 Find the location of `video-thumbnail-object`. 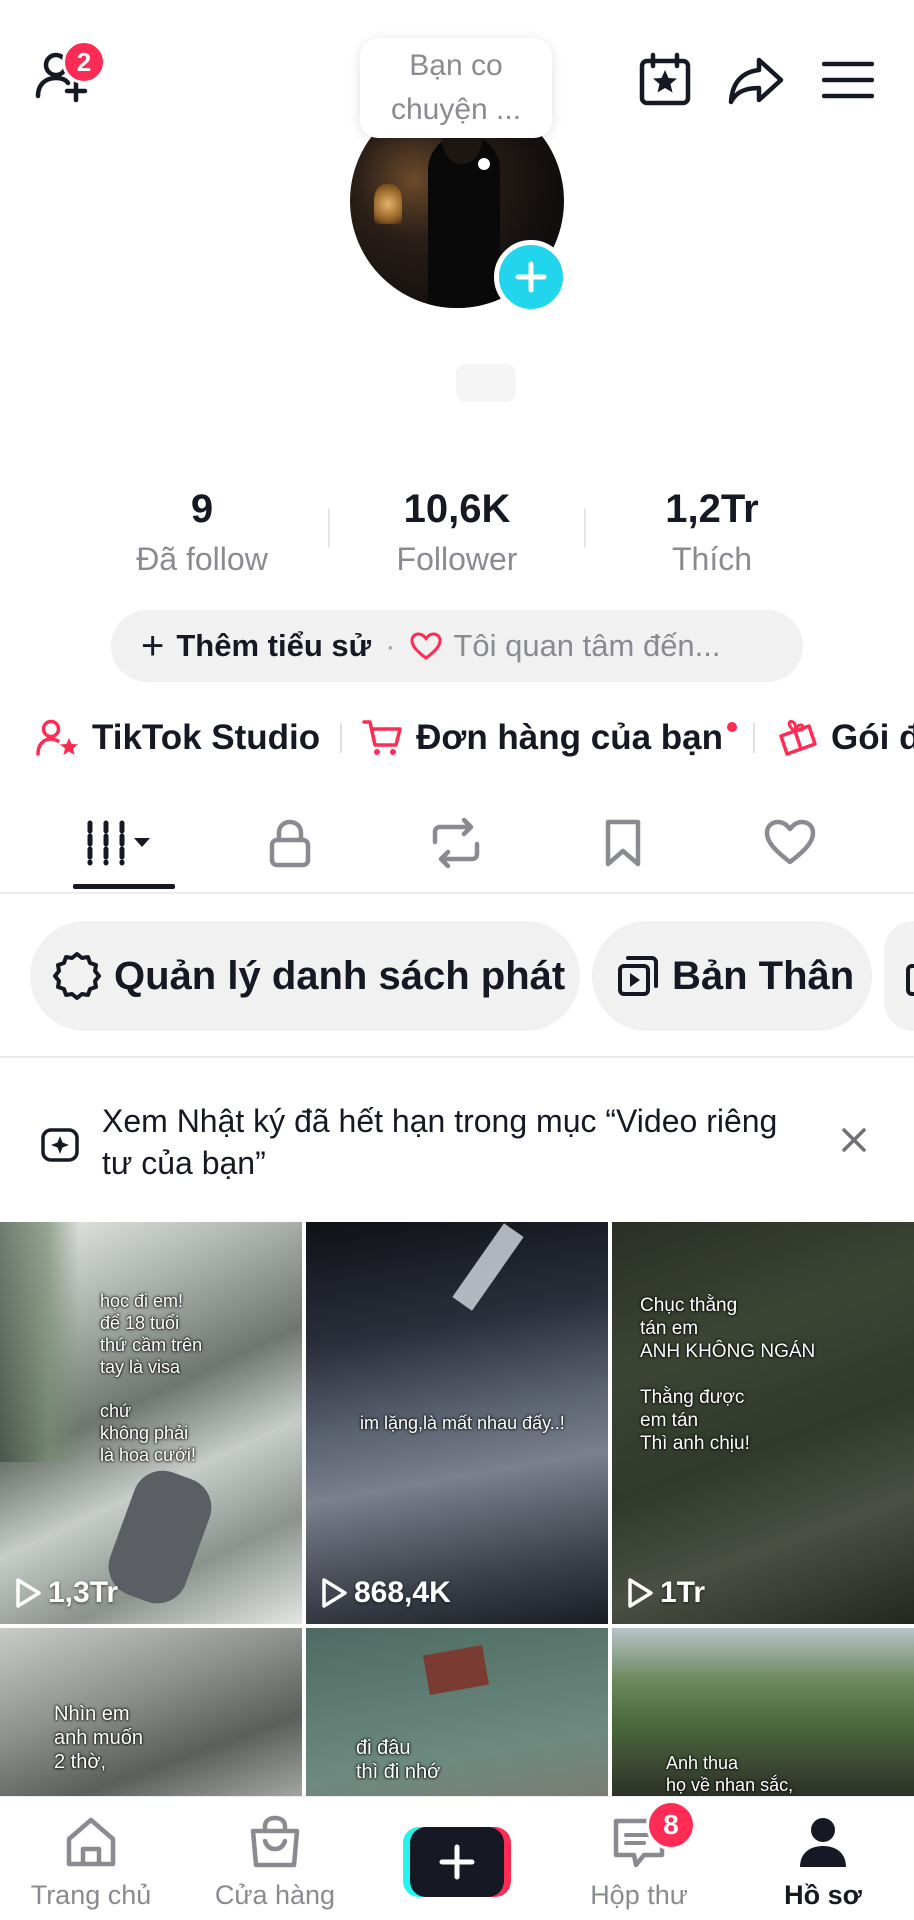

video-thumbnail-object is located at coordinates (456, 1670).